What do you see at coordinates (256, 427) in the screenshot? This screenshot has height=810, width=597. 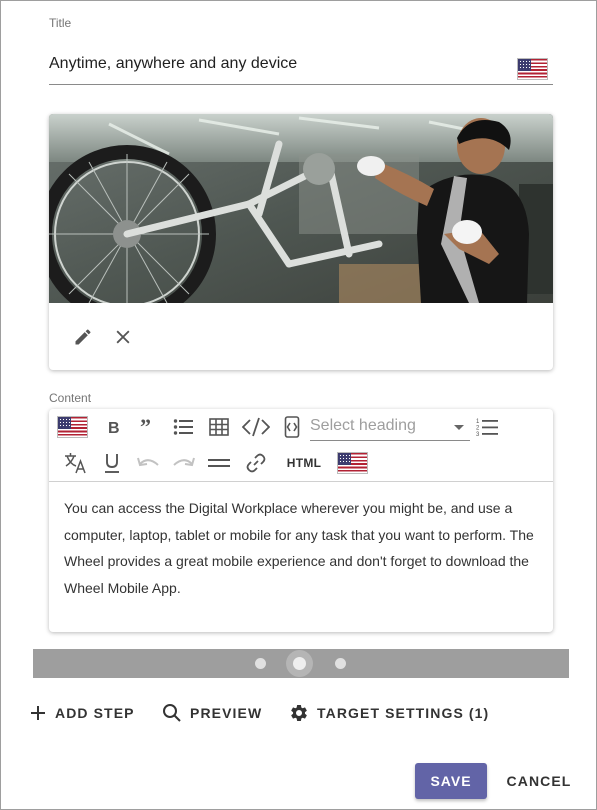 I see `code-icon` at bounding box center [256, 427].